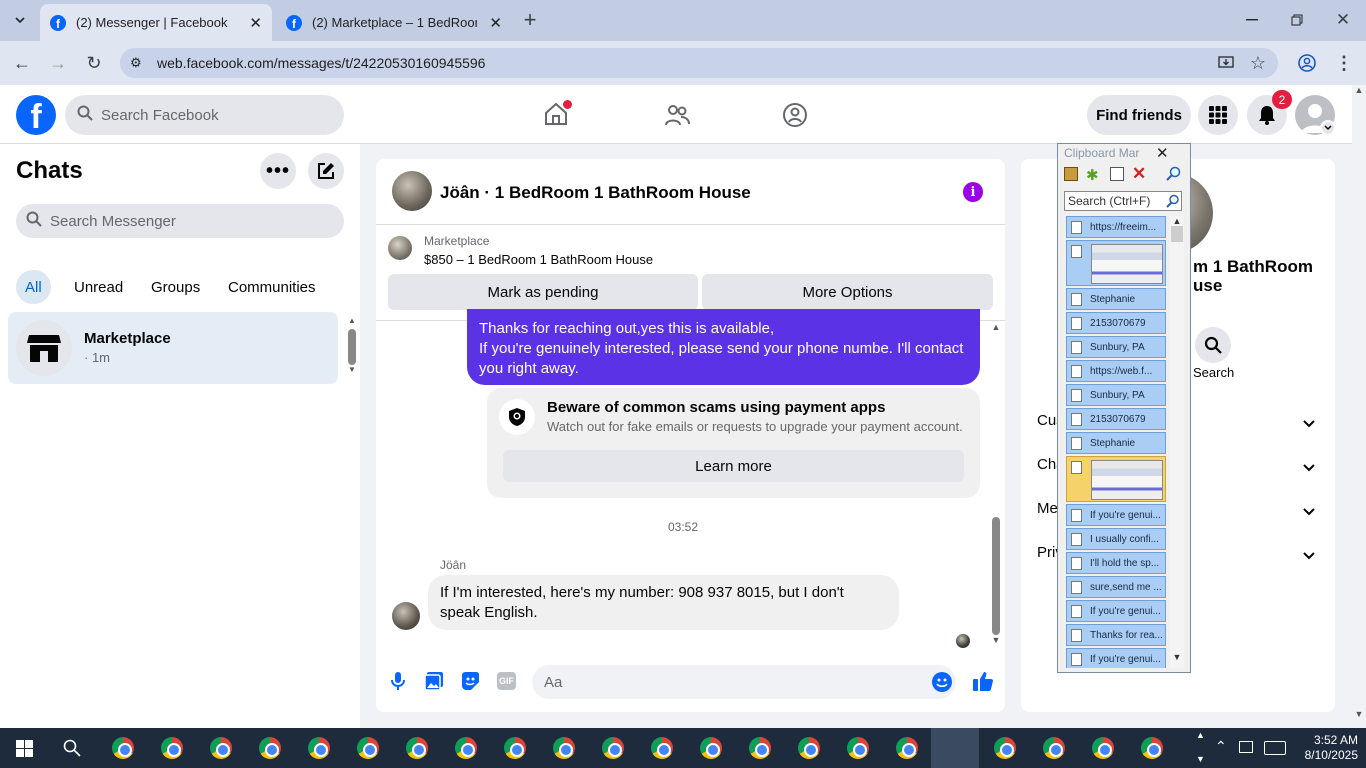 Image resolution: width=1366 pixels, height=768 pixels. What do you see at coordinates (1297, 20) in the screenshot?
I see `restore-icon` at bounding box center [1297, 20].